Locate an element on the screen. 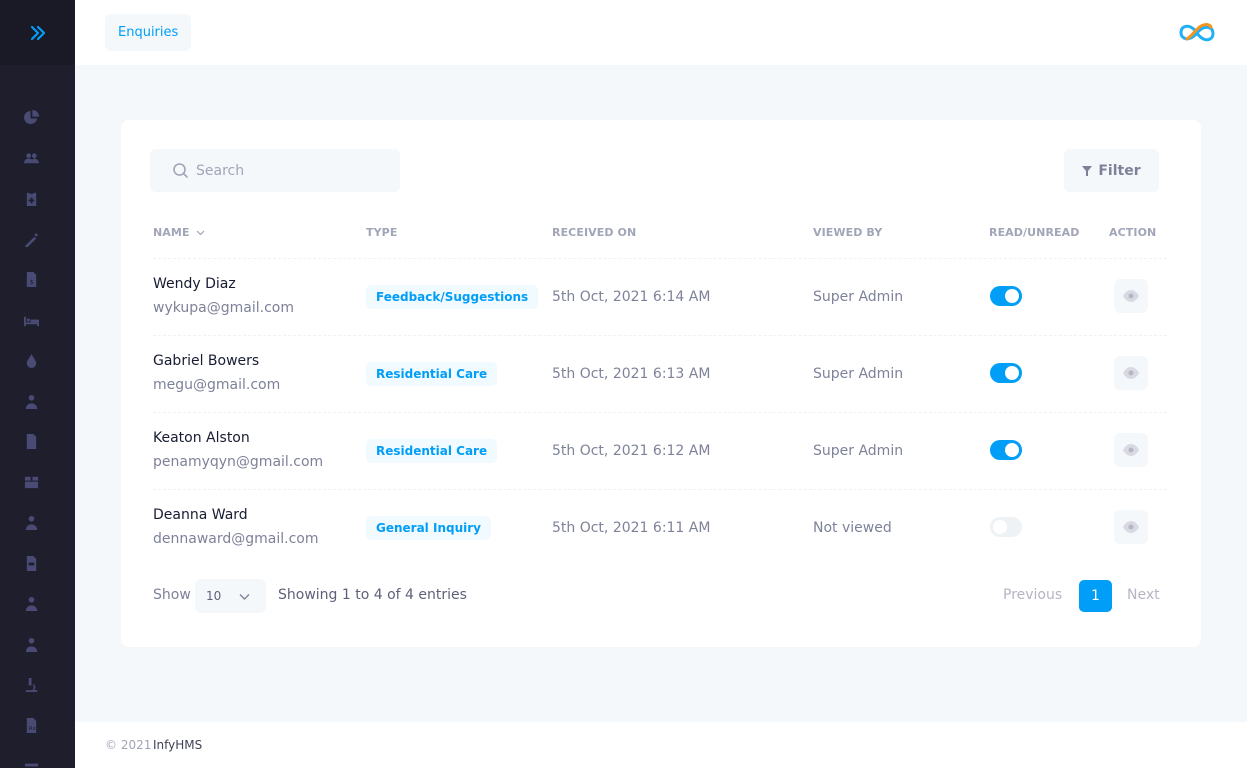  search-input is located at coordinates (291, 170).